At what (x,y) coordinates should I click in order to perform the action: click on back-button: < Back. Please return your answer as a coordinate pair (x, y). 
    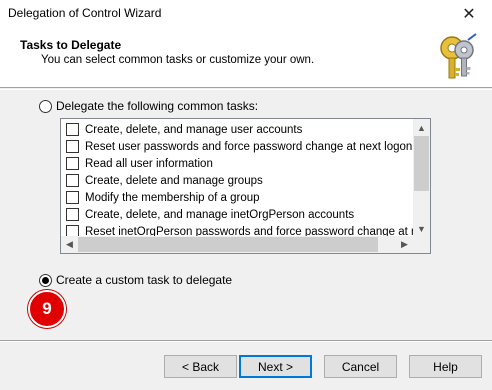
    Looking at the image, I should click on (200, 366).